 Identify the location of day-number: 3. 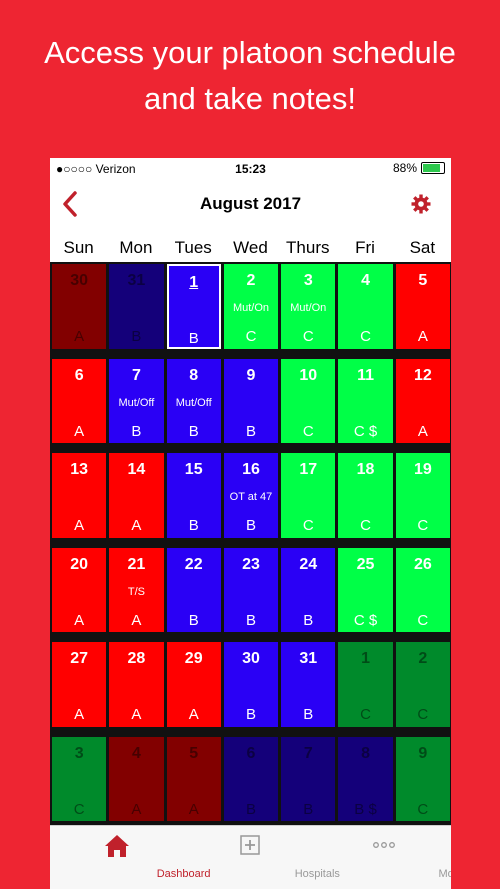
(79, 753).